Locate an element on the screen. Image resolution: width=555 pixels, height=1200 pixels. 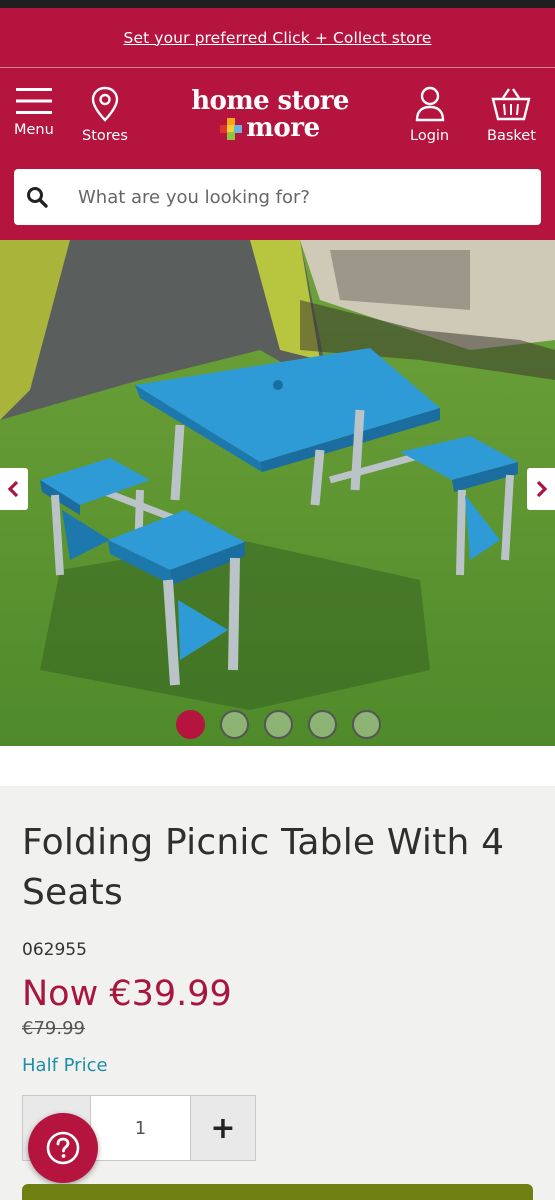
stores-button: Stores is located at coordinates (105, 115).